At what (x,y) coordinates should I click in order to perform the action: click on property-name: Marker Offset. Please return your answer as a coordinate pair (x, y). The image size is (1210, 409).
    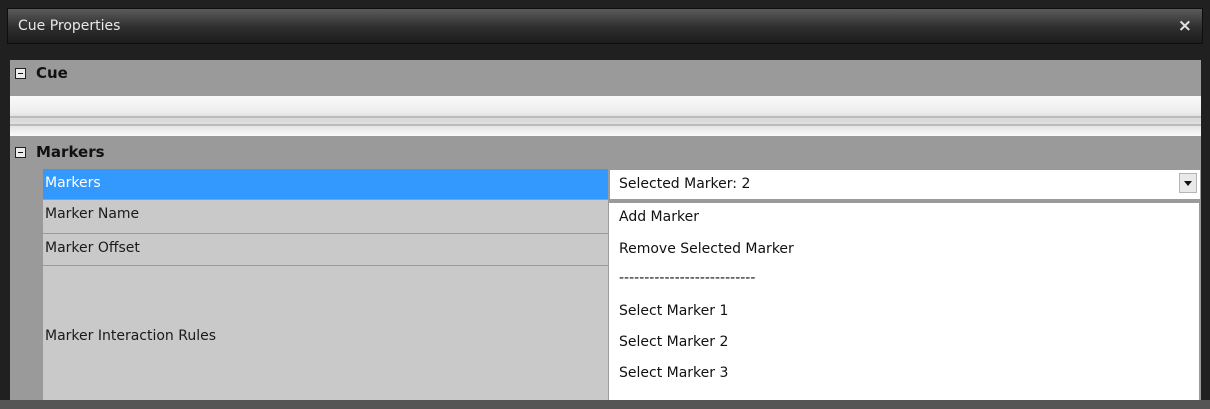
    Looking at the image, I should click on (326, 250).